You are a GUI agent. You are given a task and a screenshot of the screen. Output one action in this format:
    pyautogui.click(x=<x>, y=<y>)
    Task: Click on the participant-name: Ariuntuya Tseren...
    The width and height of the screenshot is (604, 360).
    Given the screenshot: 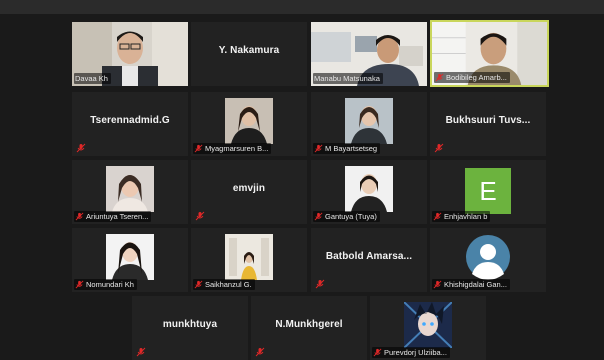 What is the action you would take?
    pyautogui.click(x=117, y=216)
    